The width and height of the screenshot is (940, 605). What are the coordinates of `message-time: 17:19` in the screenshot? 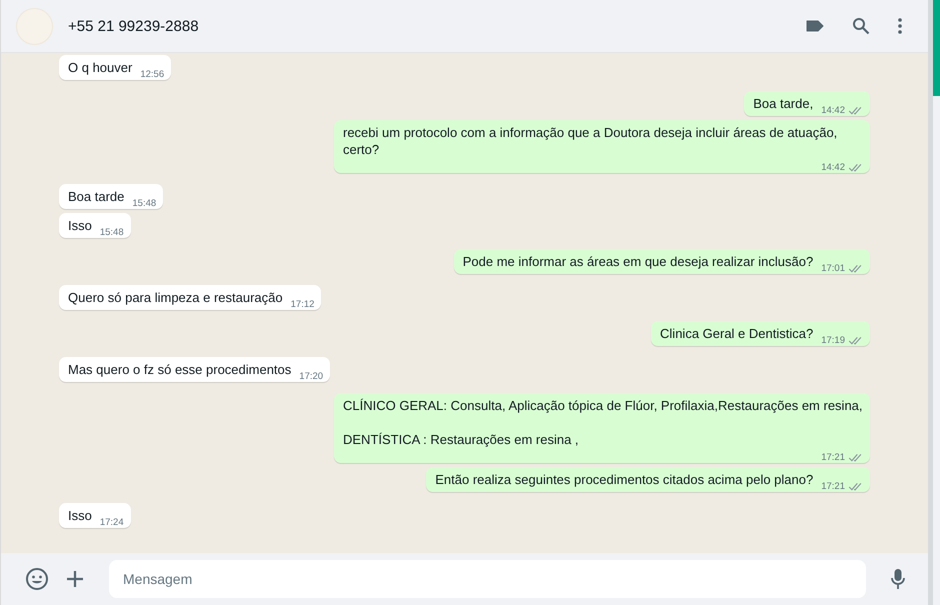 It's located at (833, 340).